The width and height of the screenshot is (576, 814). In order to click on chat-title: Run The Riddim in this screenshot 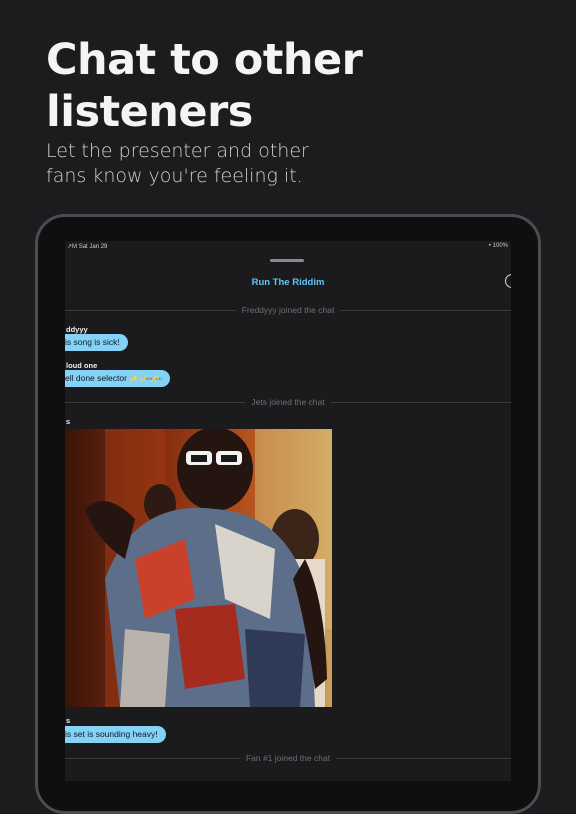, I will do `click(288, 282)`.